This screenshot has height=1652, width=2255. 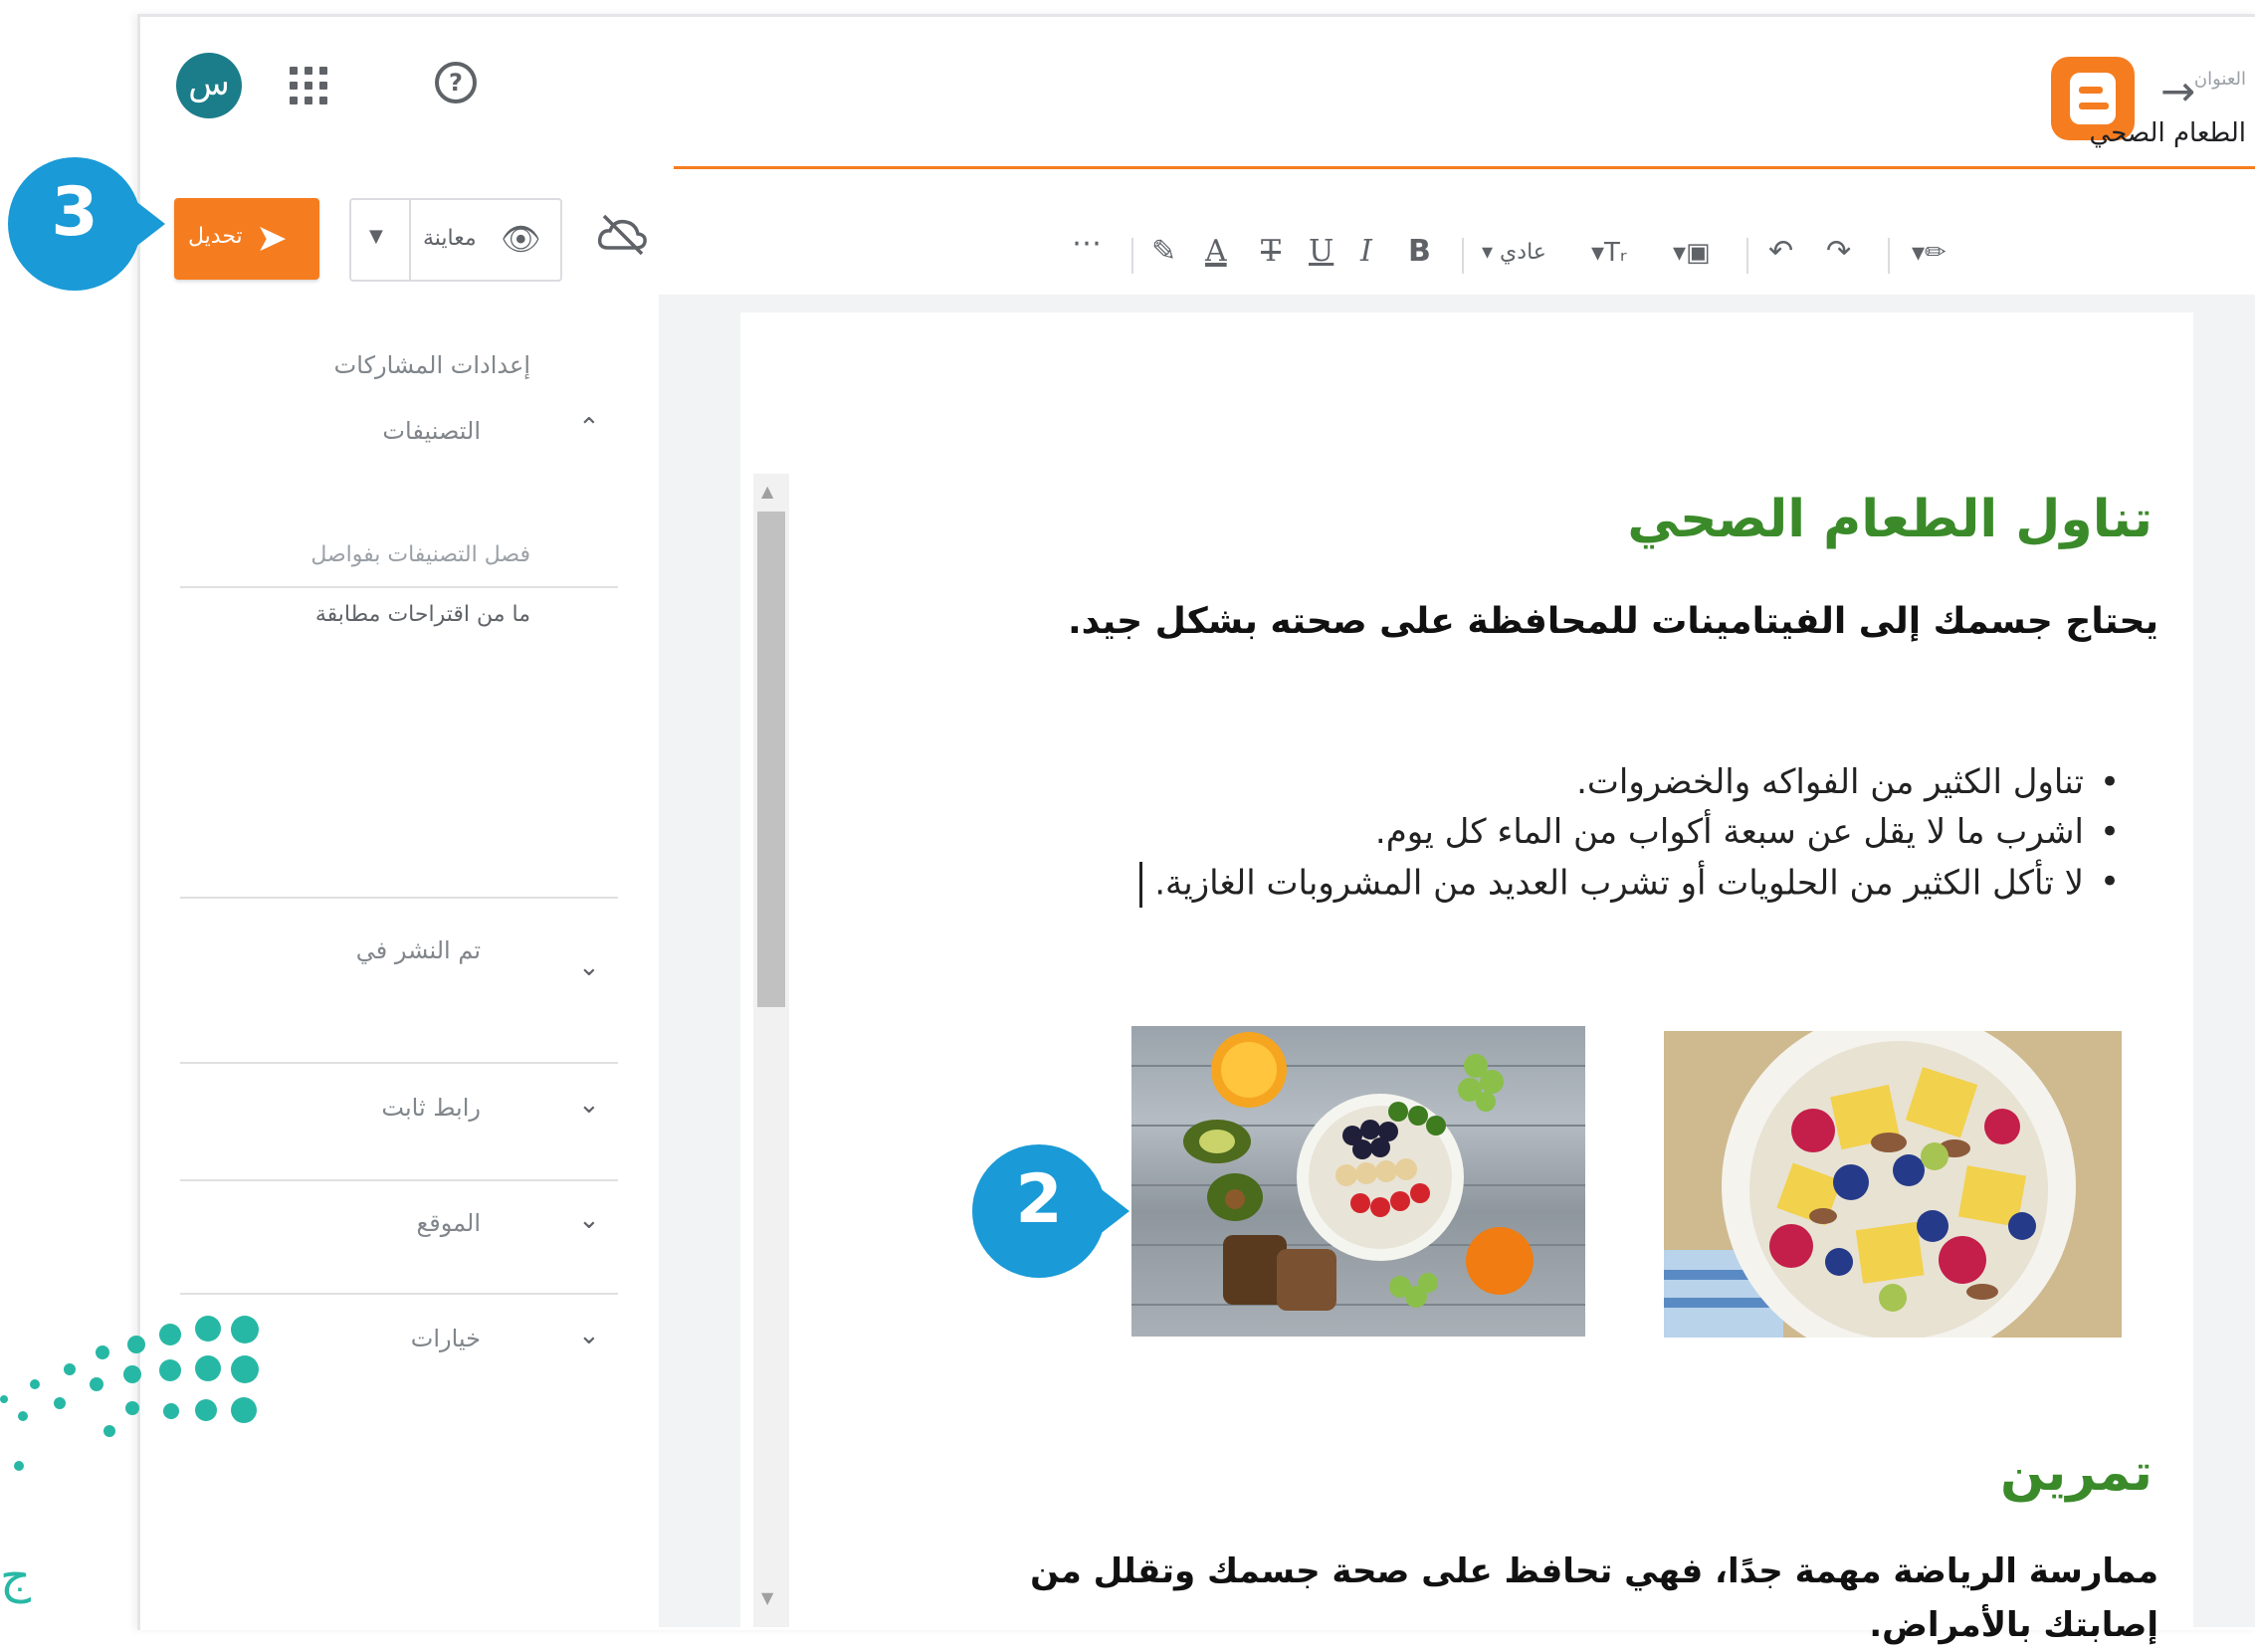 I want to click on formatting-toolbar: ⋯ ✎ A T U I B ▾ عادي ▾Tᵣ ▾▣ ↶ ↷ ▾✏, so click(x=1464, y=255).